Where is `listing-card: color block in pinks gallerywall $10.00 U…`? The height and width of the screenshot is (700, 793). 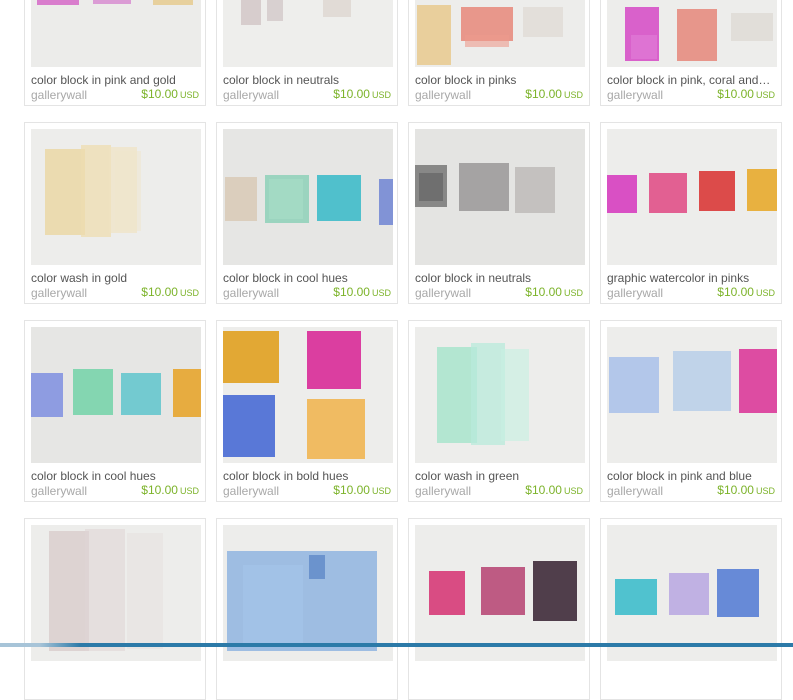 listing-card: color block in pinks gallerywall $10.00 U… is located at coordinates (499, 53).